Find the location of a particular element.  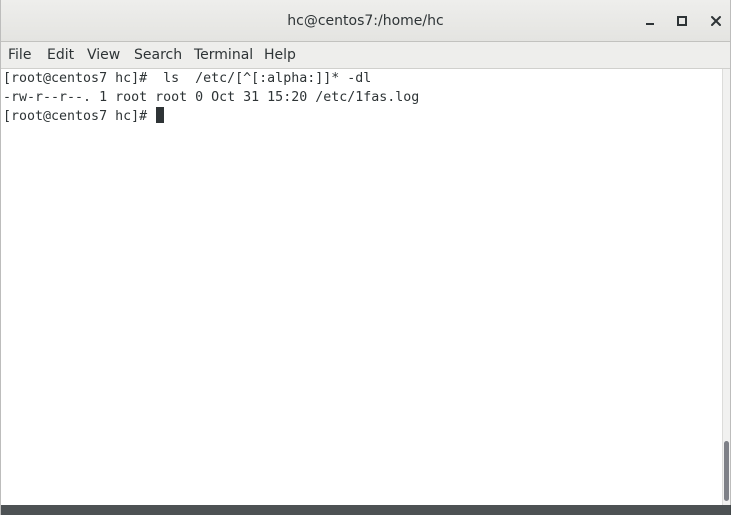

minimize-button is located at coordinates (650, 21).